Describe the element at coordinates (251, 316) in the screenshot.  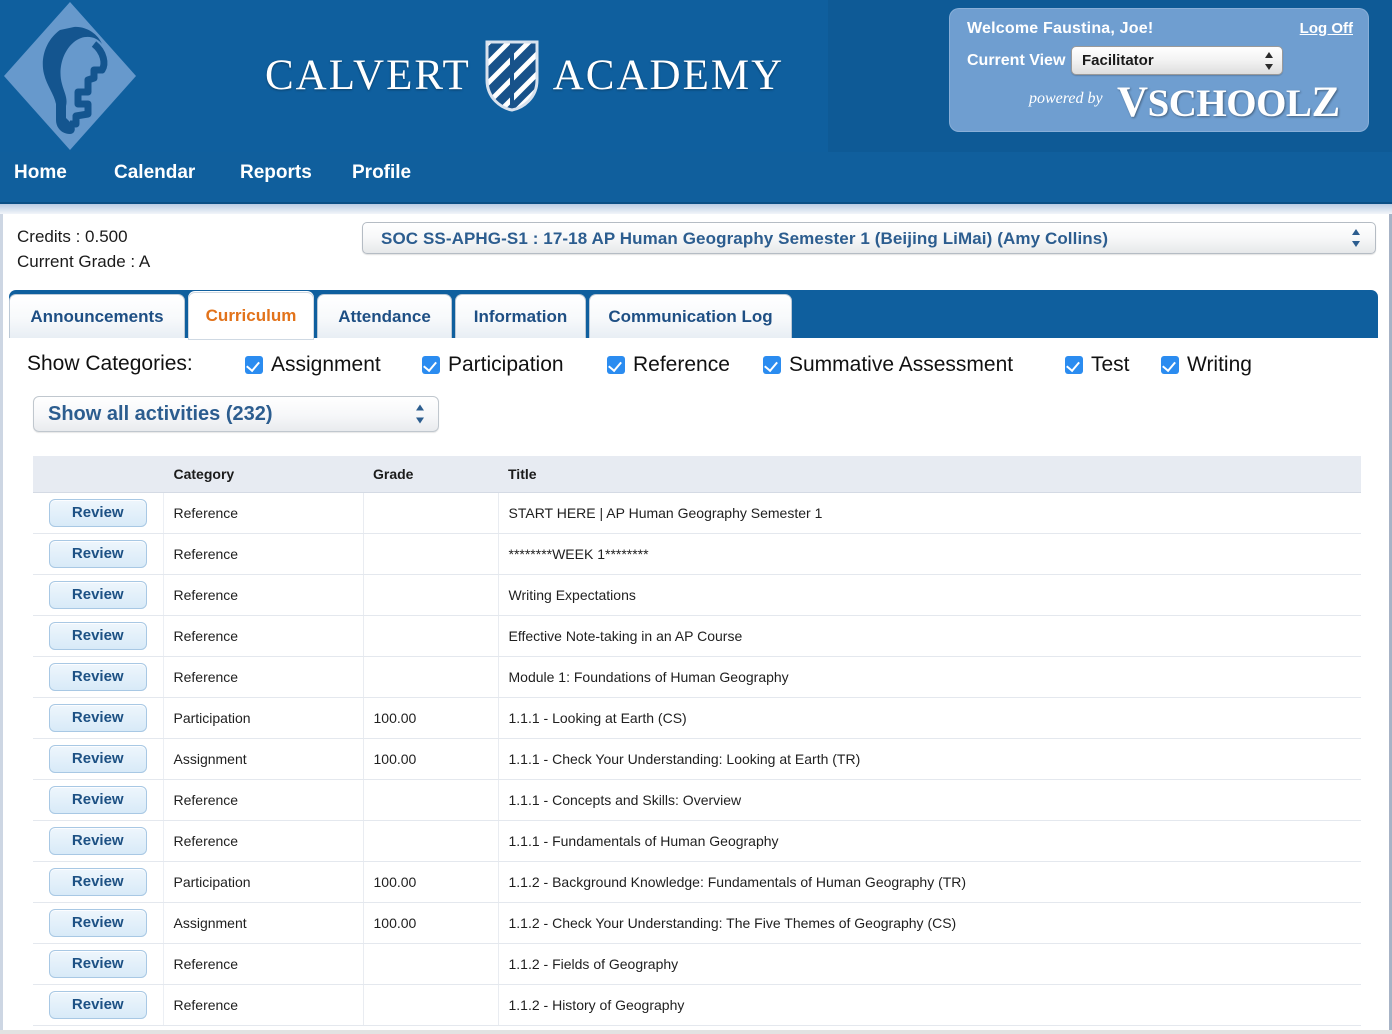
I see `tab-curriculum: Curriculum` at that location.